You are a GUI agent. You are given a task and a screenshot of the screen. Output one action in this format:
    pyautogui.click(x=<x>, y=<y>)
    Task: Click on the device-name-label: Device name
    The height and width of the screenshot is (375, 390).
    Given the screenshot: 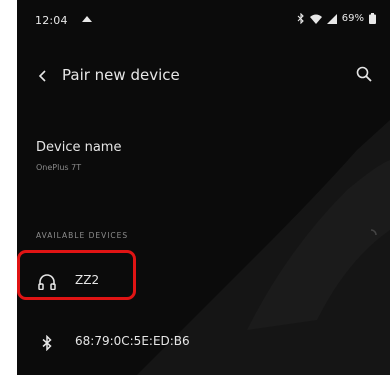 What is the action you would take?
    pyautogui.click(x=79, y=147)
    